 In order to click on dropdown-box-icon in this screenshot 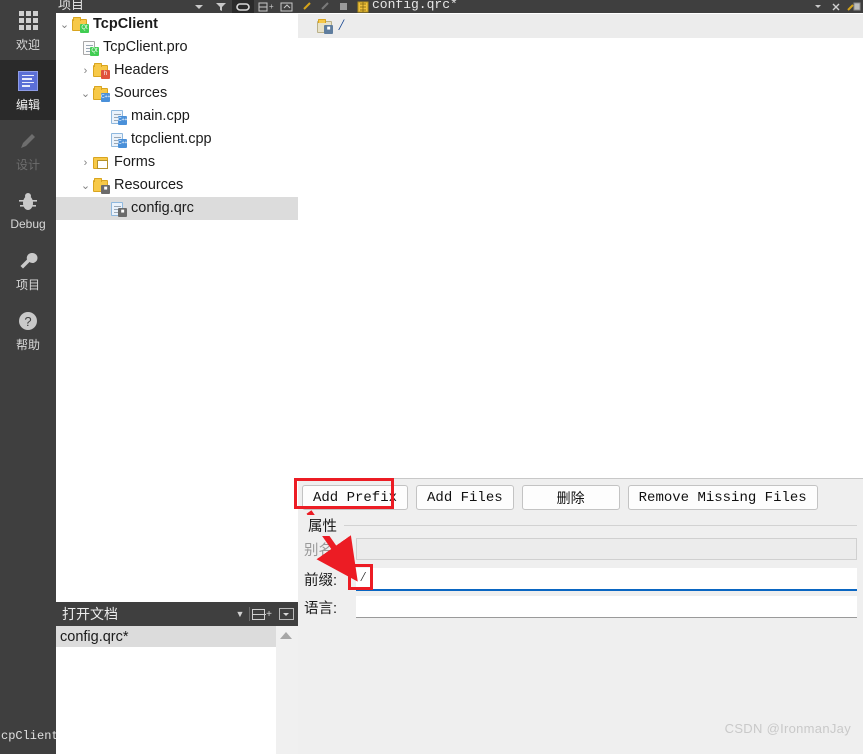, I will do `click(286, 614)`.